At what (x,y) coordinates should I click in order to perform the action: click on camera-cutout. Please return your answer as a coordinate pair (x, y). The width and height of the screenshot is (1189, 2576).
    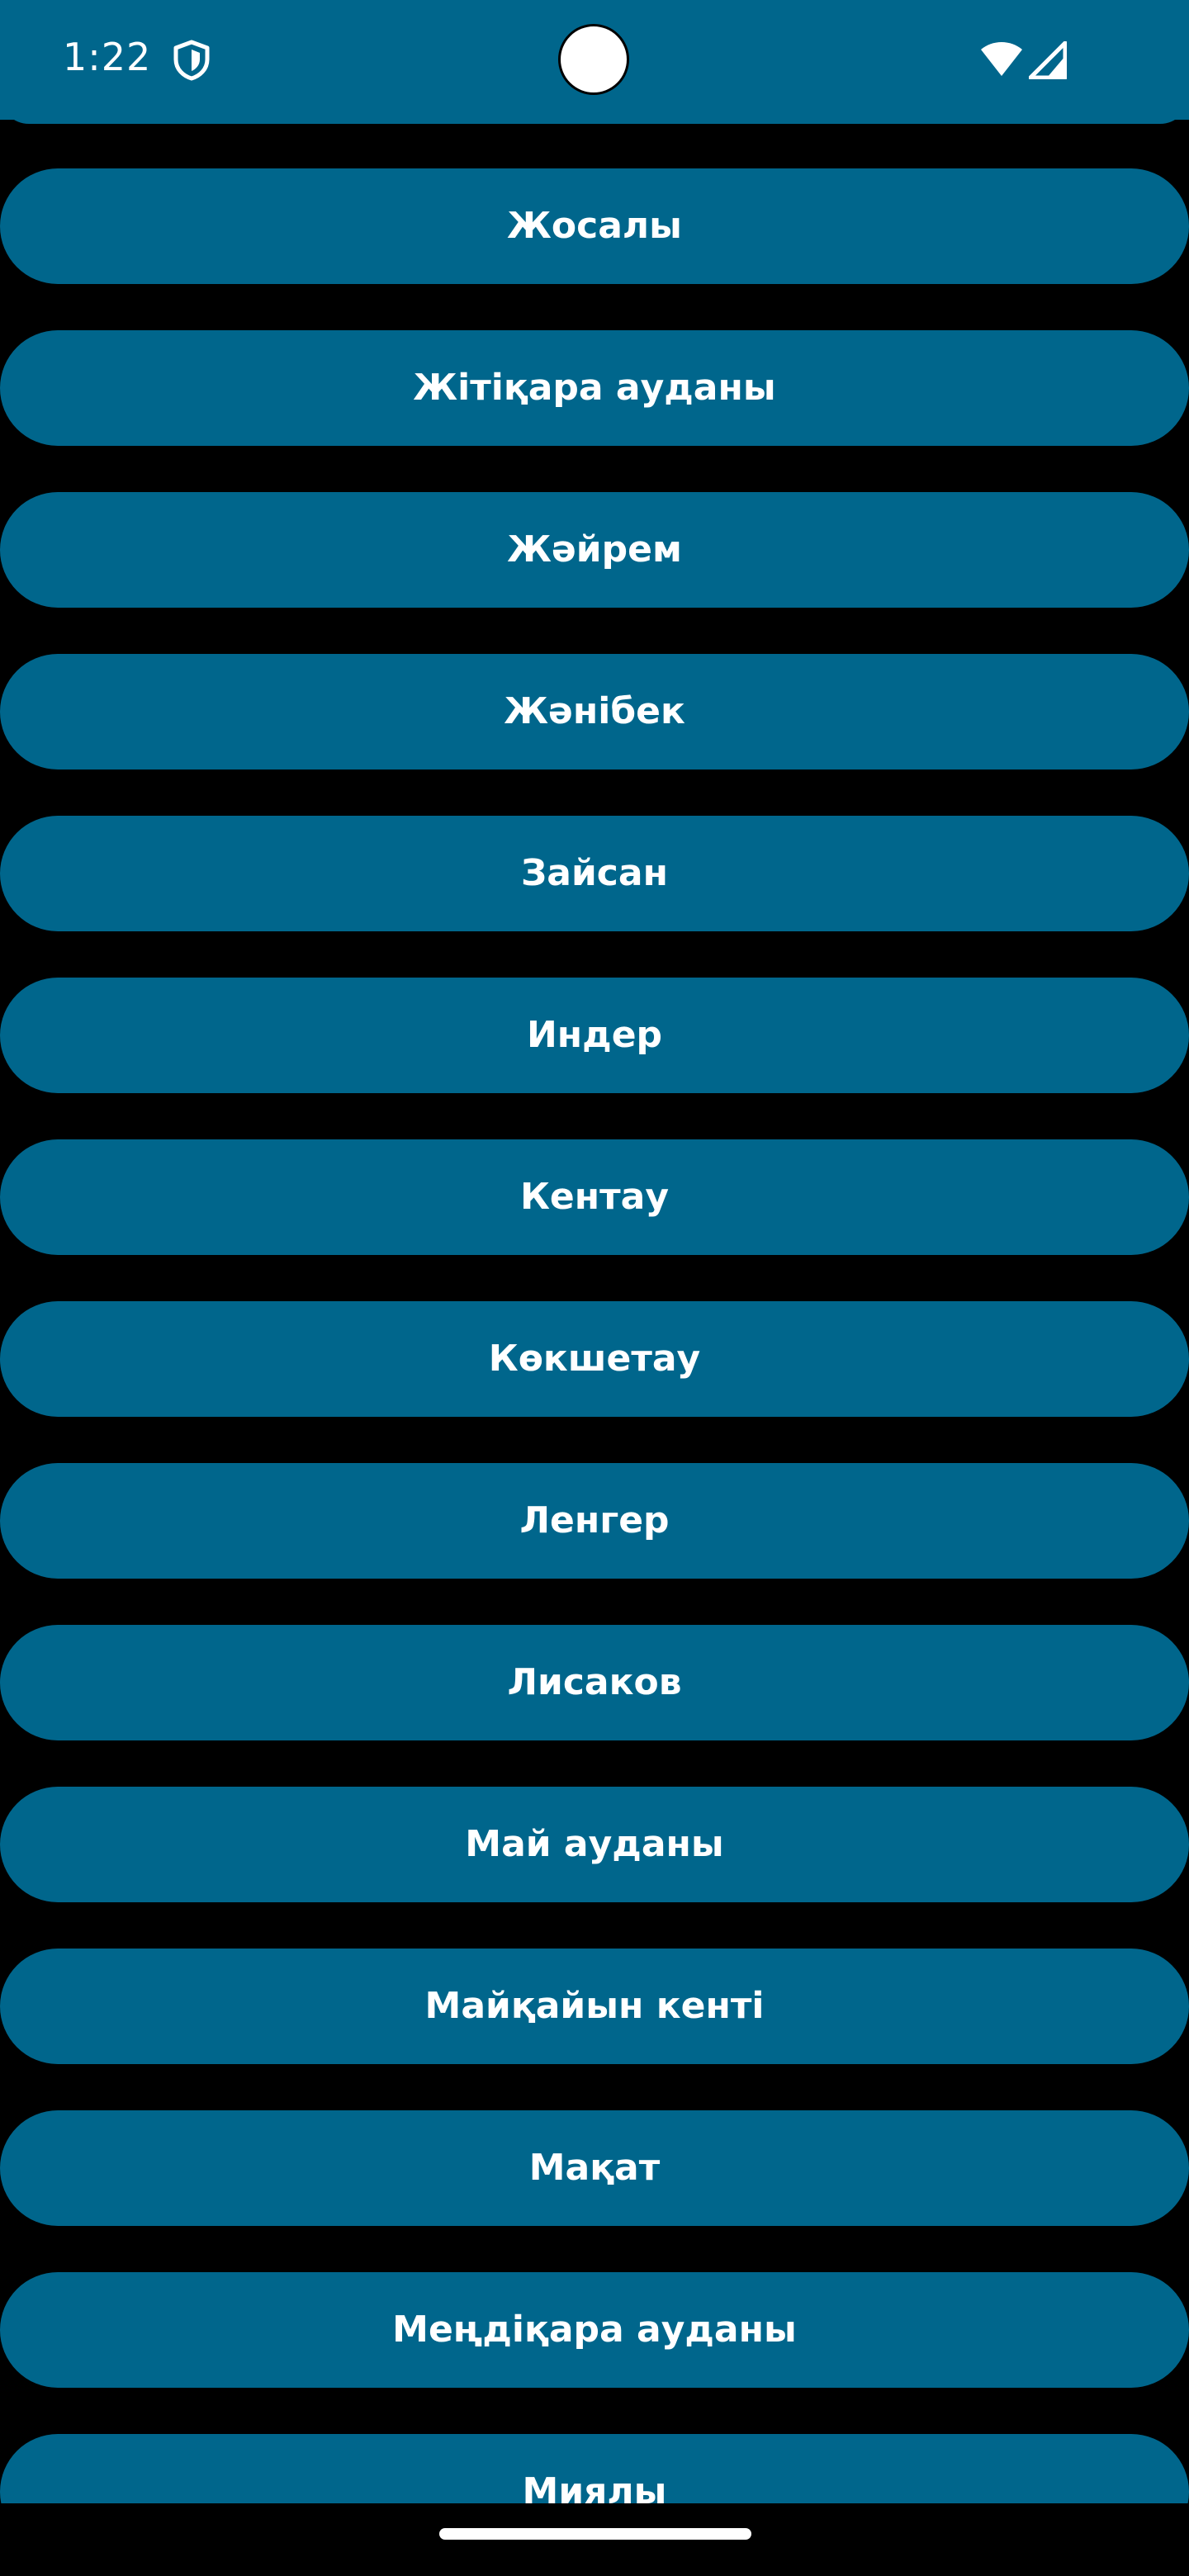
    Looking at the image, I should click on (593, 59).